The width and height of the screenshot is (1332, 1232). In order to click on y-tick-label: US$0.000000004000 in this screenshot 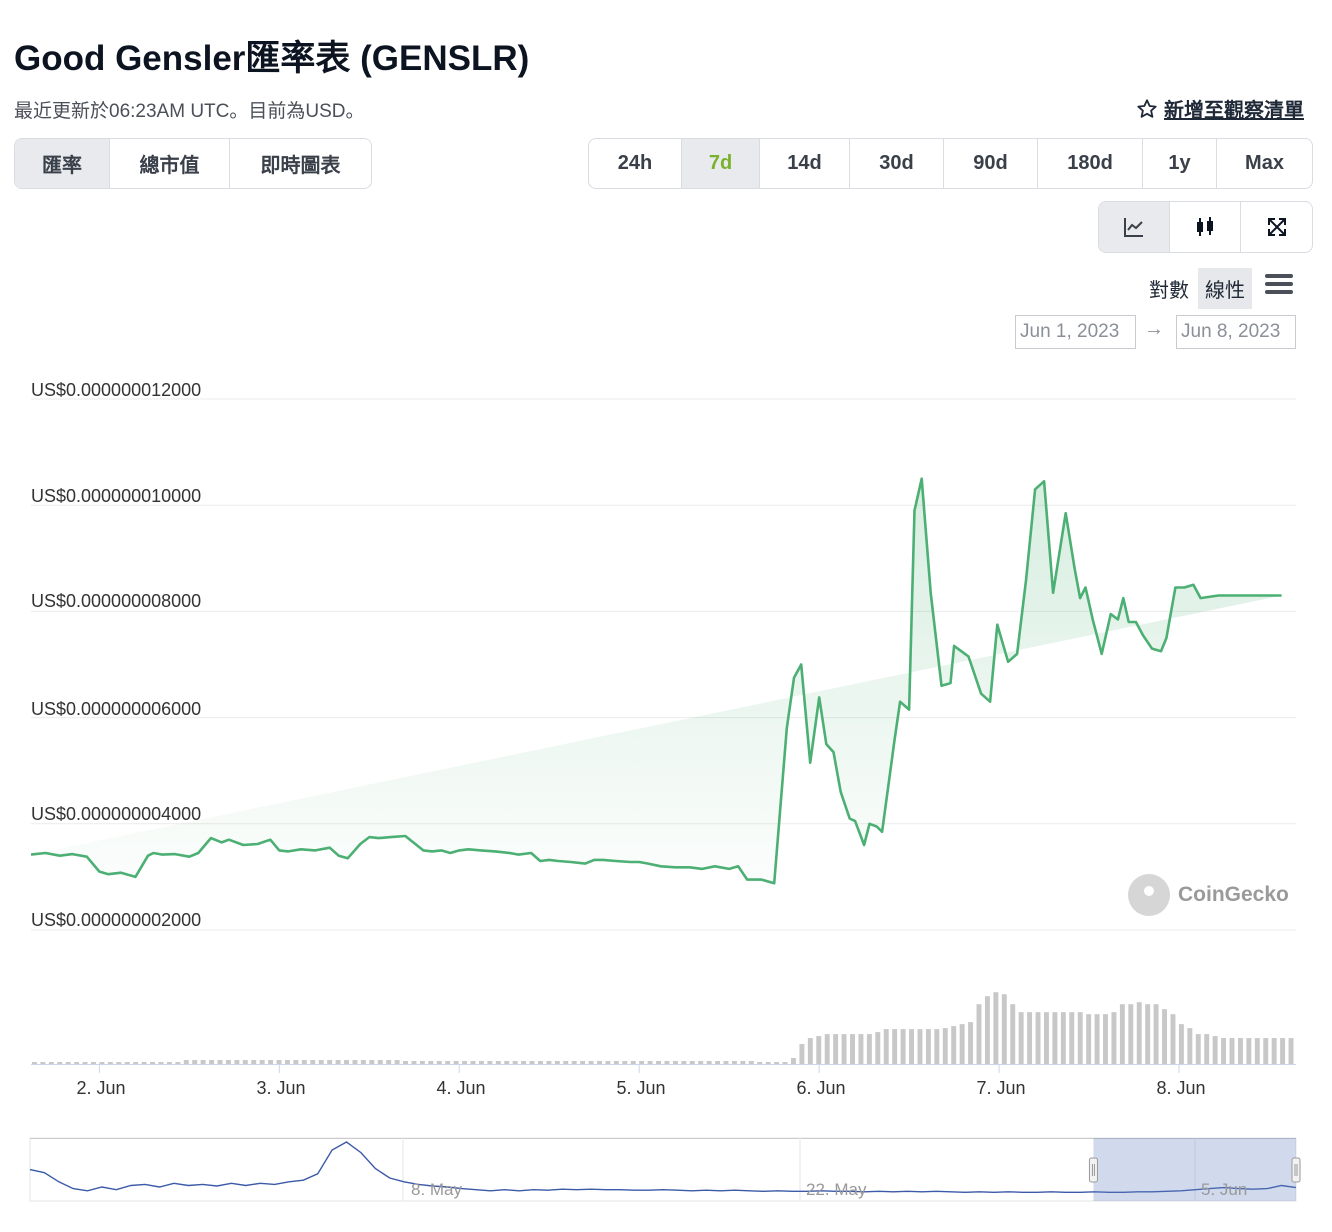, I will do `click(116, 814)`.